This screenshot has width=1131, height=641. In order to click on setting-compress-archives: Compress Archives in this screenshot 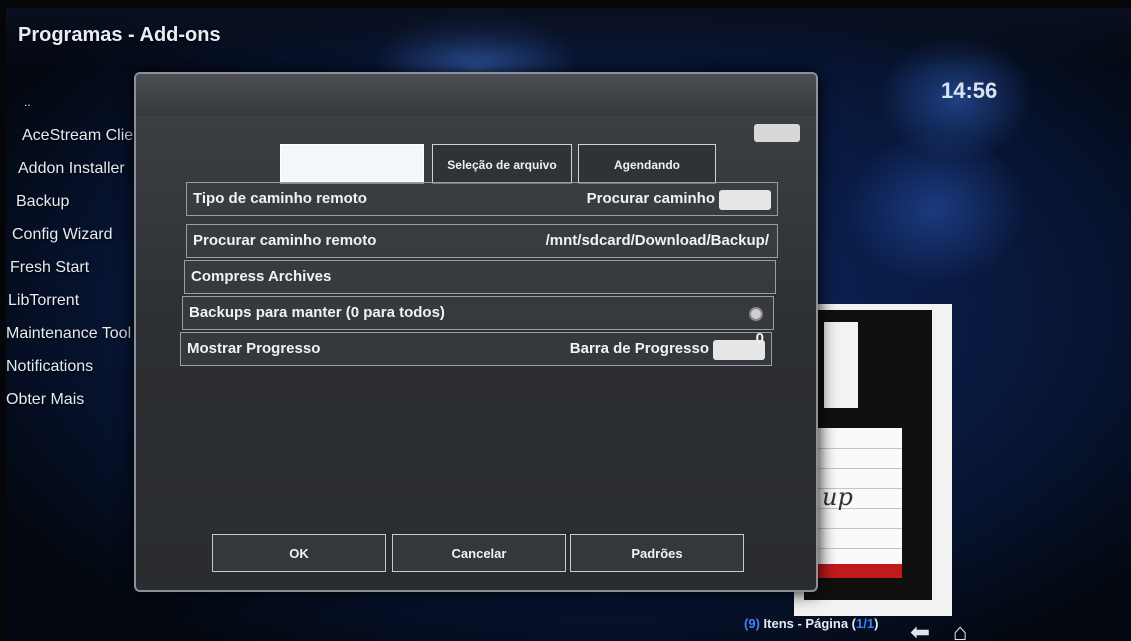, I will do `click(480, 277)`.